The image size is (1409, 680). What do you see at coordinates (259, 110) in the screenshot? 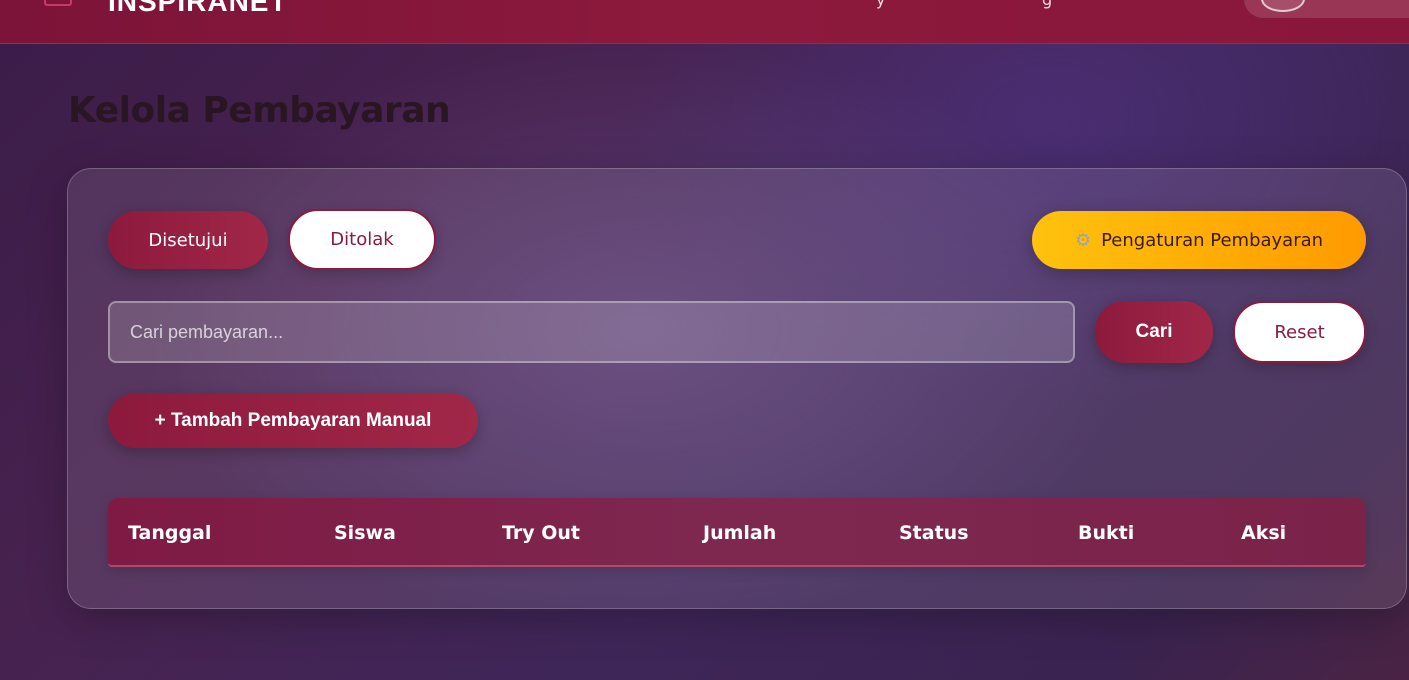
I see `page-title: Kelola Pembayaran` at bounding box center [259, 110].